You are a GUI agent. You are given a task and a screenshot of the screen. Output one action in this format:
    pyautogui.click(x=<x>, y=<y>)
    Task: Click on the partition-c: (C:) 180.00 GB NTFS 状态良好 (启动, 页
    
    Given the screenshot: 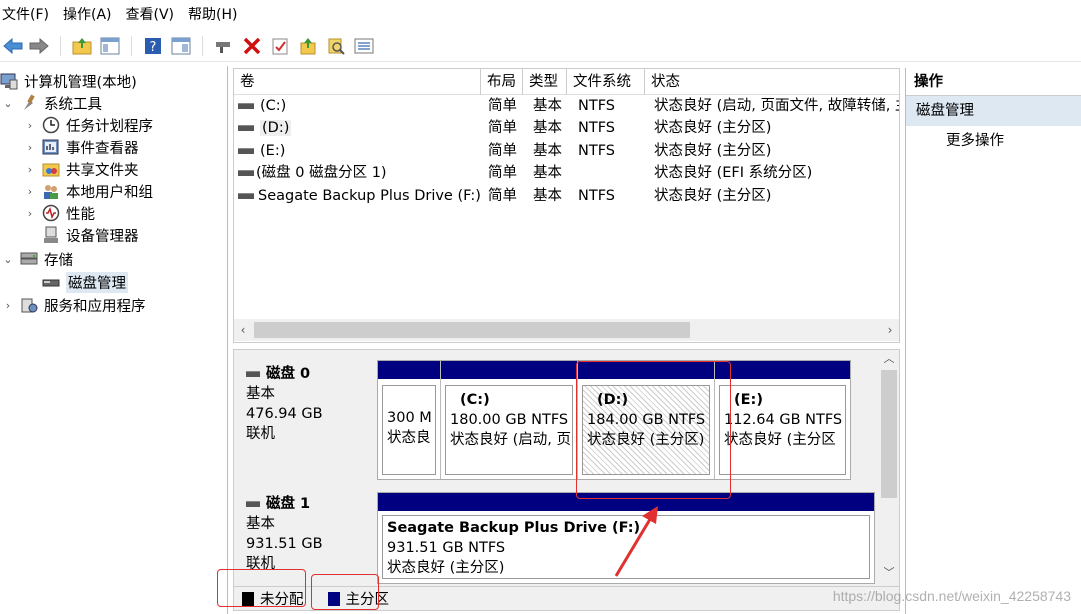 What is the action you would take?
    pyautogui.click(x=509, y=420)
    